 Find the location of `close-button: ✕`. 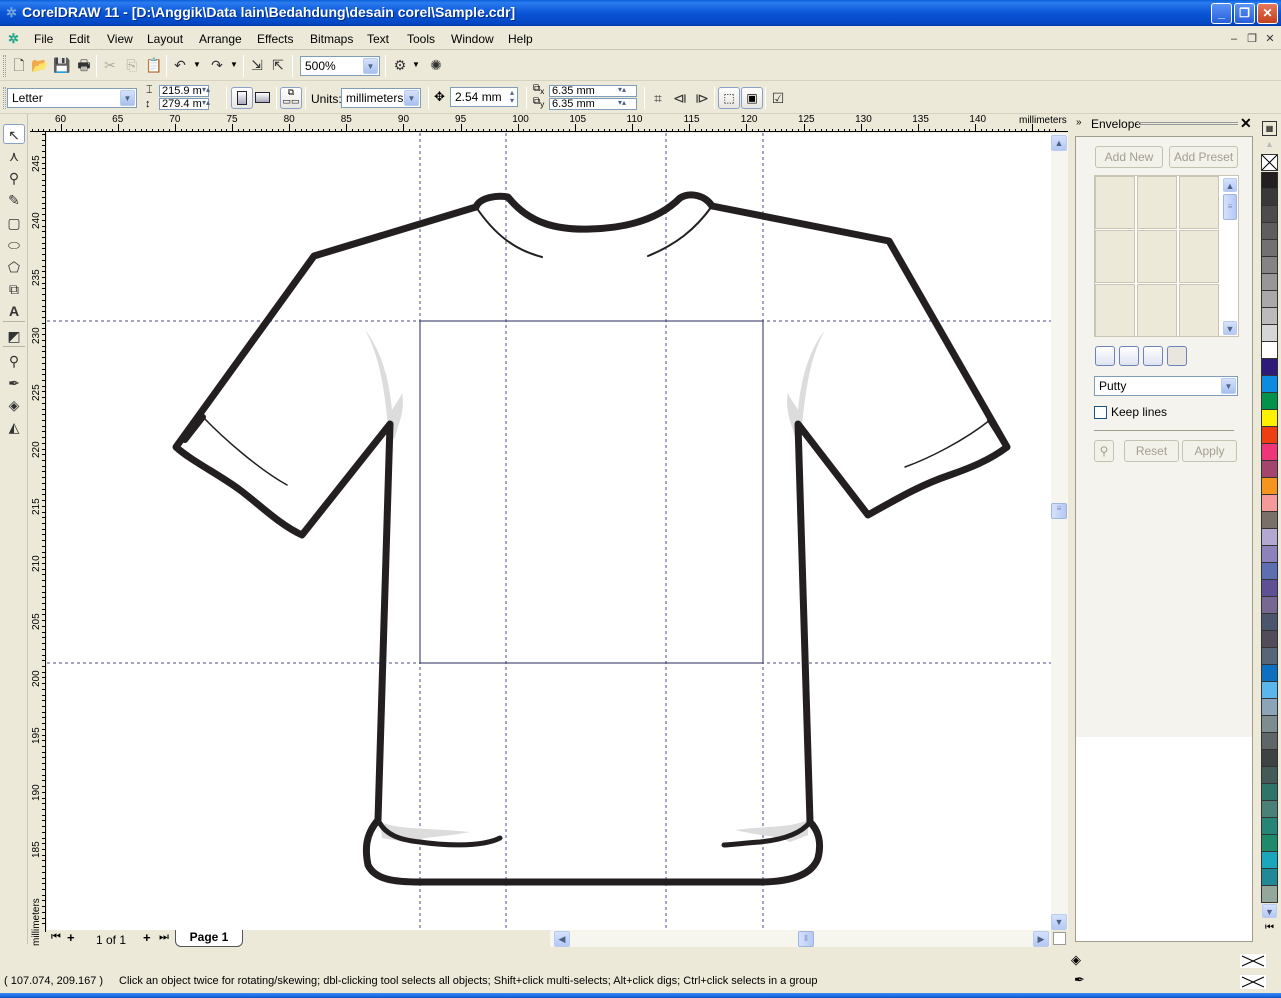

close-button: ✕ is located at coordinates (1267, 13).